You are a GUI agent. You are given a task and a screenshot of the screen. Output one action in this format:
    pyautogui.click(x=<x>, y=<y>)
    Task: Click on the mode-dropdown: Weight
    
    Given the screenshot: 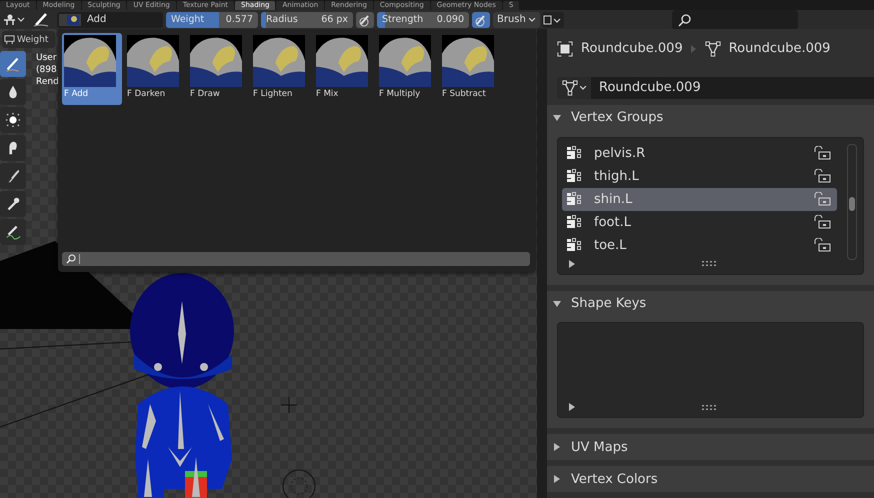 What is the action you would take?
    pyautogui.click(x=28, y=39)
    